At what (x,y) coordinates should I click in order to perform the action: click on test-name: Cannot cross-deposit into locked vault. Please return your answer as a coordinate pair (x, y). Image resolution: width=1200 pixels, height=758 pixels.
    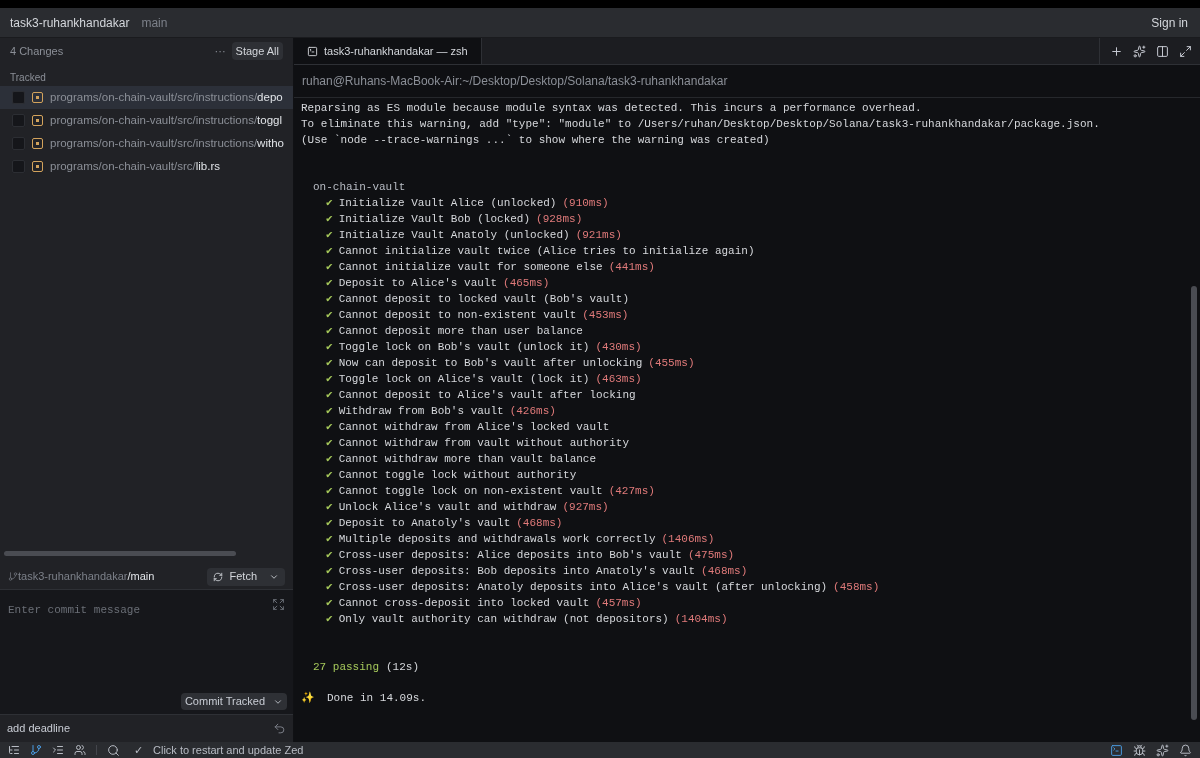
    Looking at the image, I should click on (464, 603).